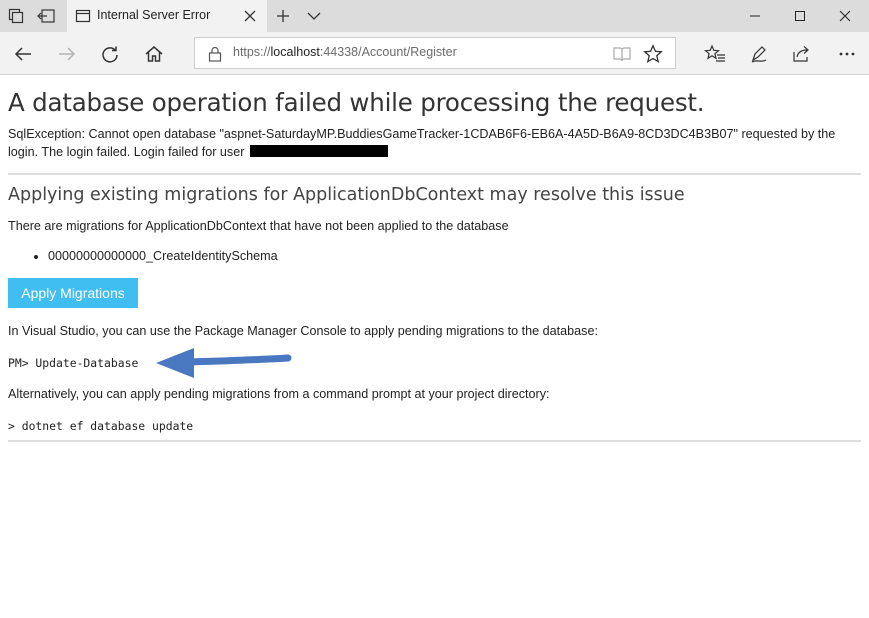 The image size is (869, 618). I want to click on reading-view-icon, so click(622, 54).